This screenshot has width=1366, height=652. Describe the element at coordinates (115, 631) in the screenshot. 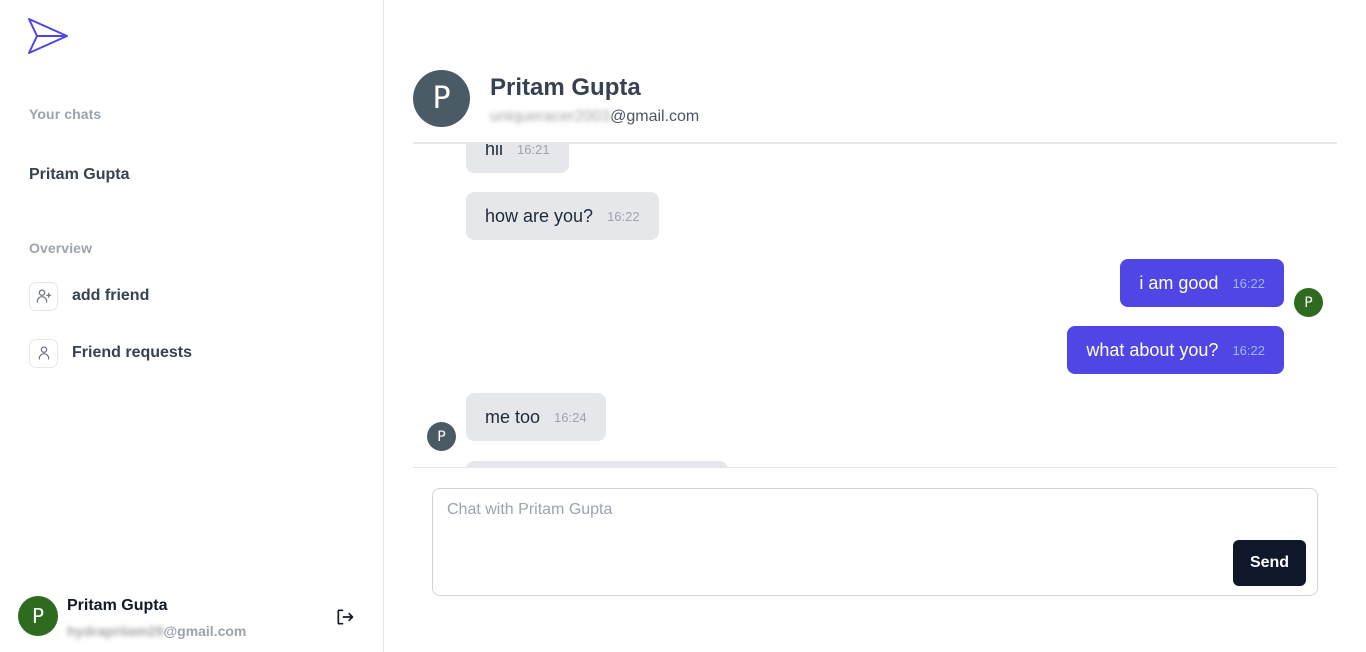

I see `profile-email-hidden-part: hydrapritam29` at that location.